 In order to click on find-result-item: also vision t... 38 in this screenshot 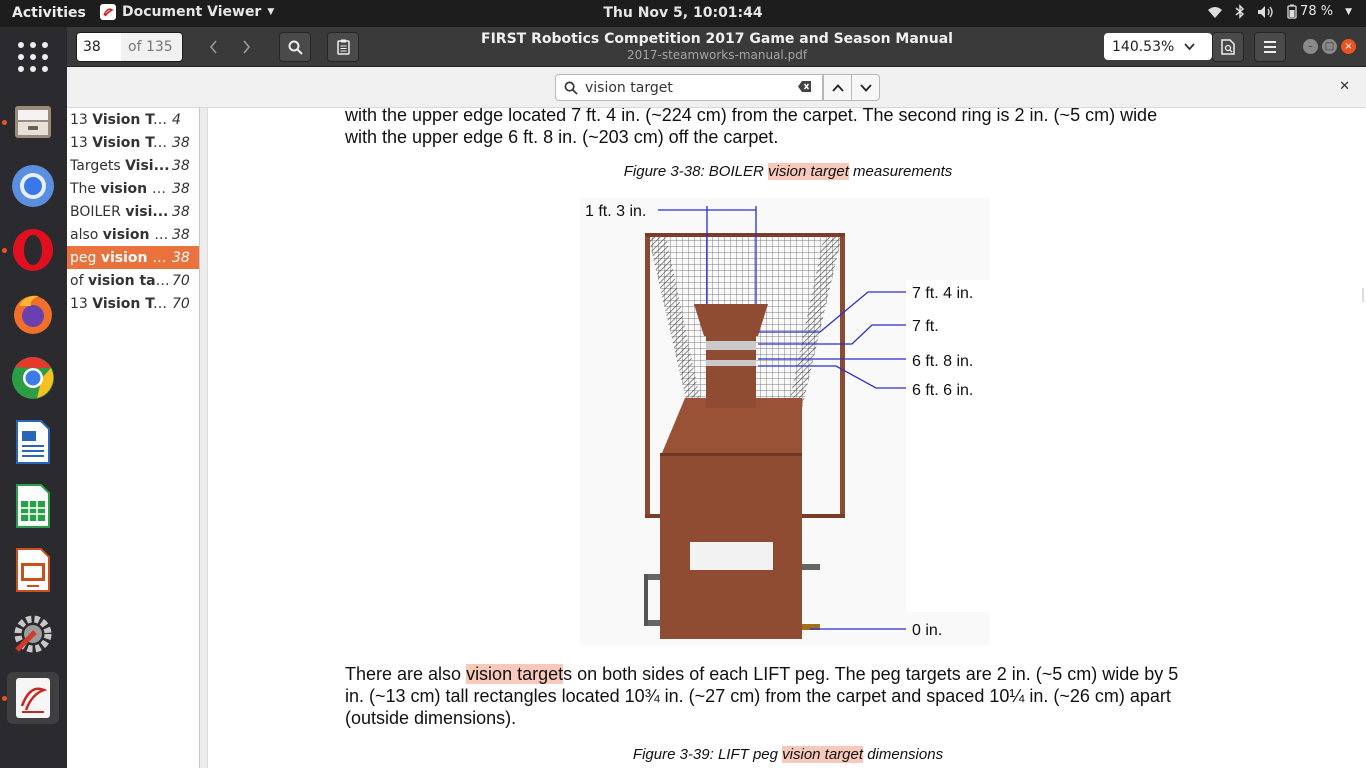, I will do `click(133, 234)`.